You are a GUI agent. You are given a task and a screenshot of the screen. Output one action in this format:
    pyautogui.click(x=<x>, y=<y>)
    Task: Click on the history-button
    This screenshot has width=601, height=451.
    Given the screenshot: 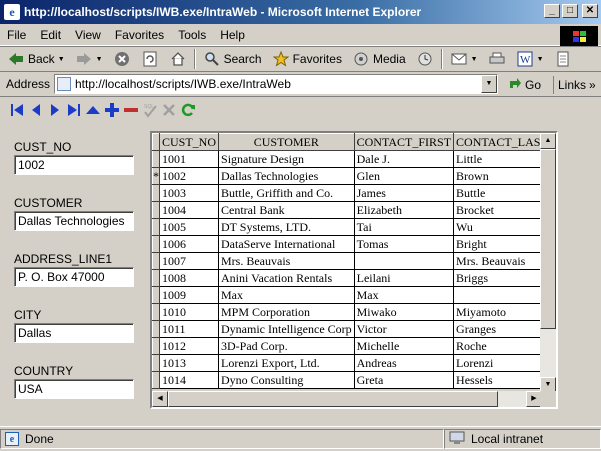 What is the action you would take?
    pyautogui.click(x=425, y=59)
    